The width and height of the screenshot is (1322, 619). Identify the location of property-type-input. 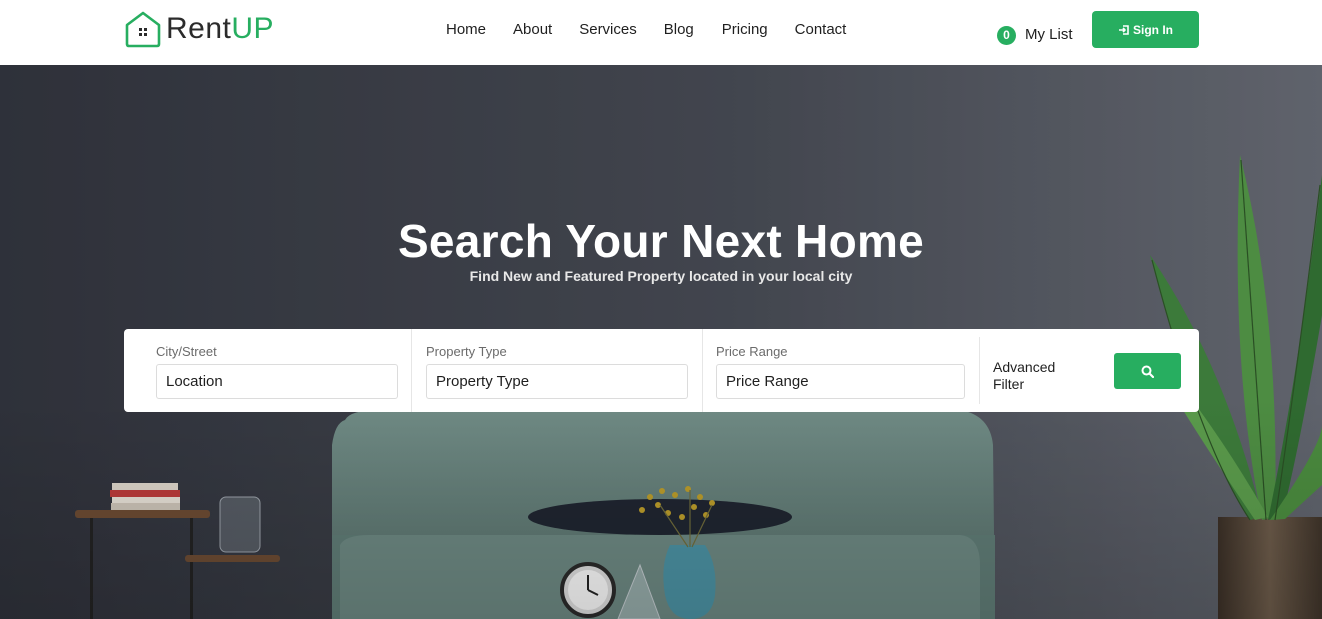
(557, 381).